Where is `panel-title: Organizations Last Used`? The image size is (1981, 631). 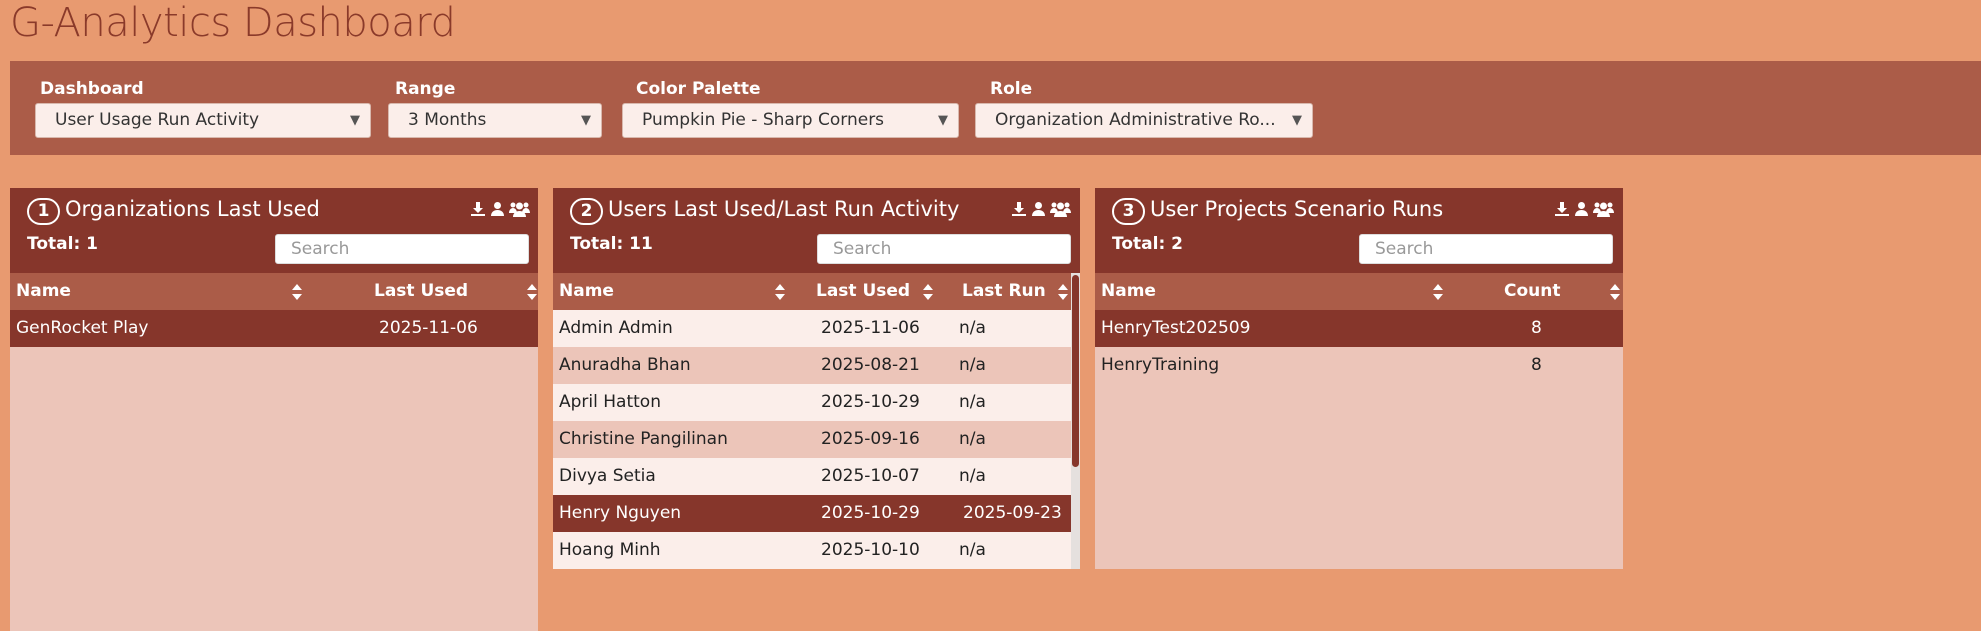
panel-title: Organizations Last Used is located at coordinates (192, 209).